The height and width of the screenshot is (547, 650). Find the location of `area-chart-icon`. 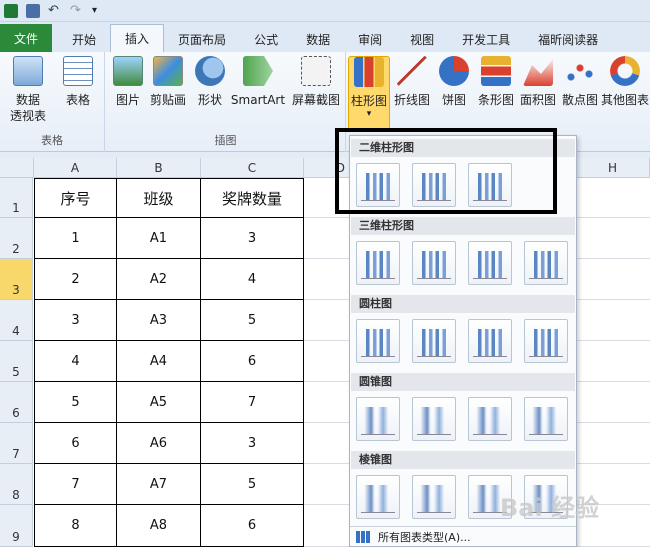

area-chart-icon is located at coordinates (538, 72).